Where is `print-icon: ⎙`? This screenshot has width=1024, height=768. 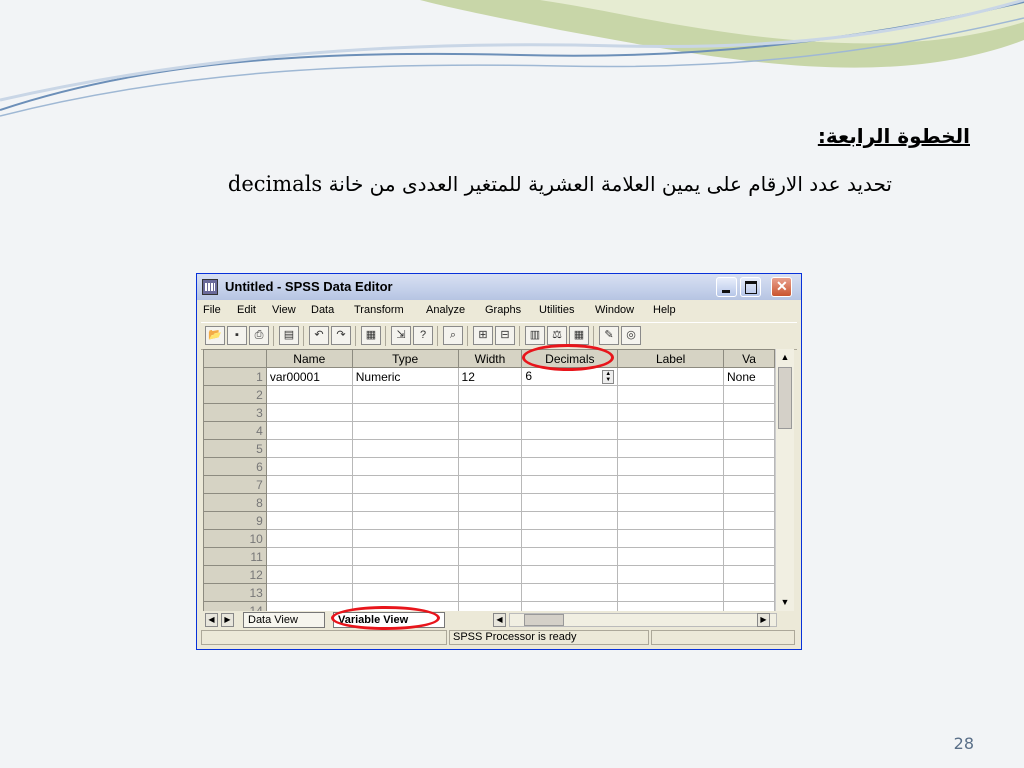
print-icon: ⎙ is located at coordinates (259, 335).